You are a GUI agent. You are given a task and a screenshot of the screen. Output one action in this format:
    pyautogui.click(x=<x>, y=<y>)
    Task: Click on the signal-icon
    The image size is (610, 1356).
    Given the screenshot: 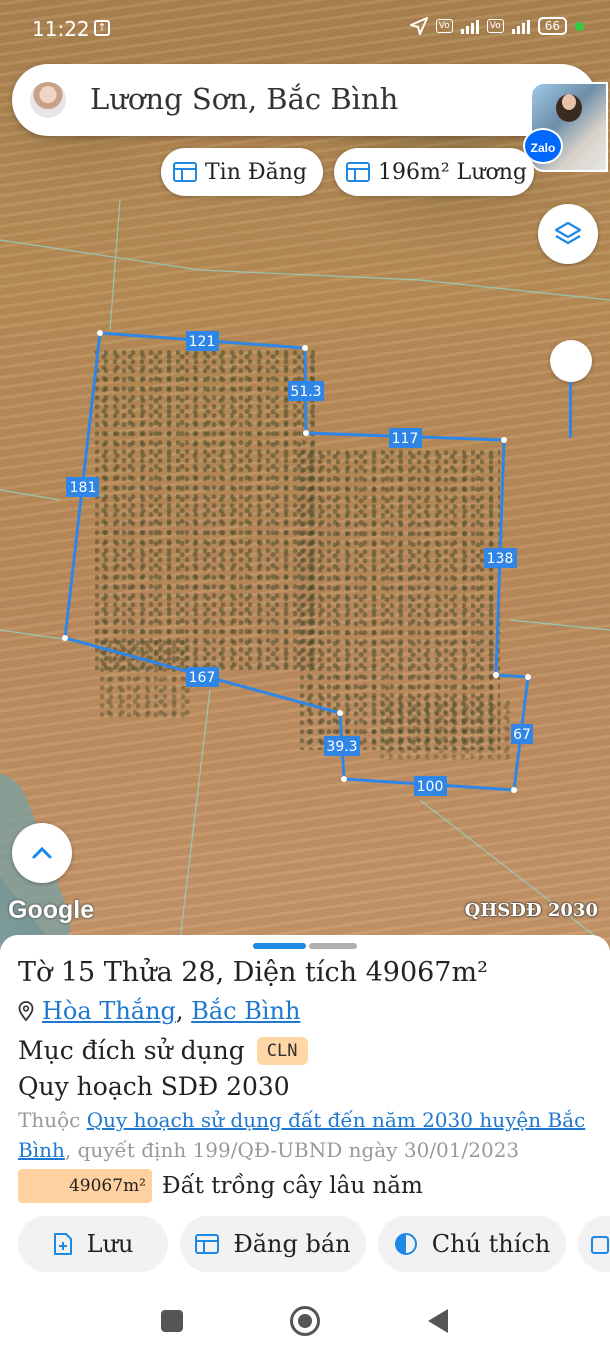 What is the action you would take?
    pyautogui.click(x=469, y=26)
    